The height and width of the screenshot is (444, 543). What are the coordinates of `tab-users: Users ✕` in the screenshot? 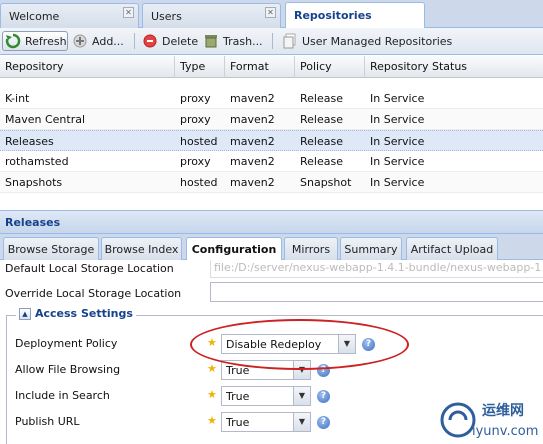 It's located at (211, 15).